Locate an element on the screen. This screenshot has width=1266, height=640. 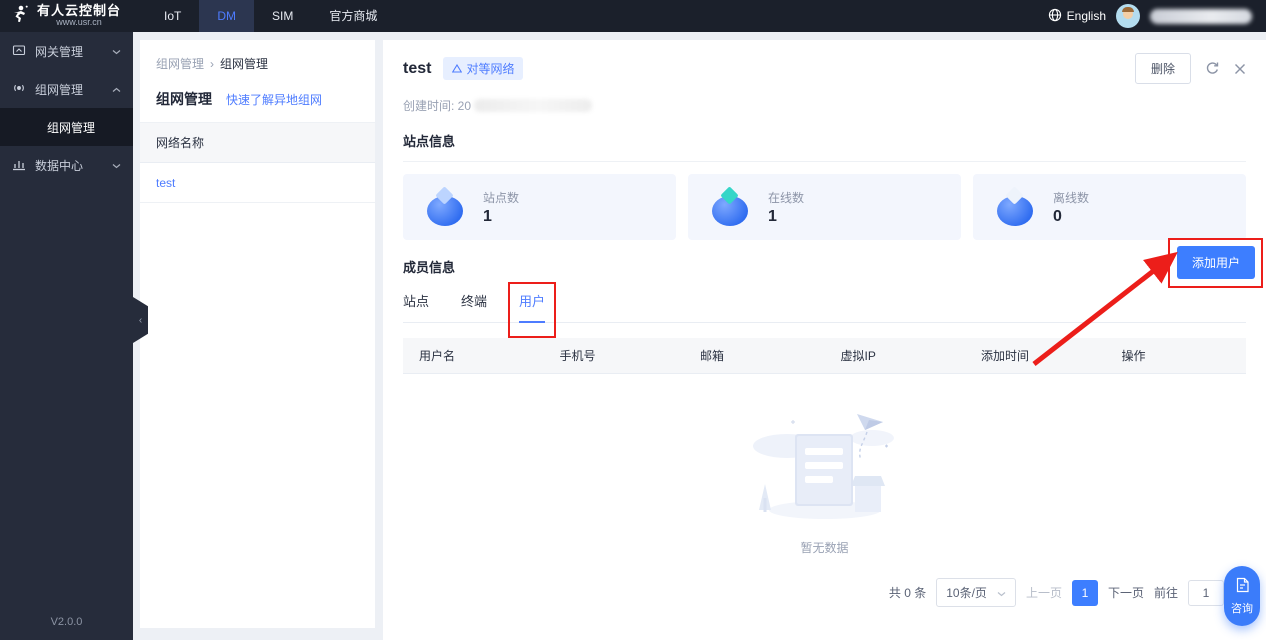
offline-sphere-icon is located at coordinates (1016, 206).